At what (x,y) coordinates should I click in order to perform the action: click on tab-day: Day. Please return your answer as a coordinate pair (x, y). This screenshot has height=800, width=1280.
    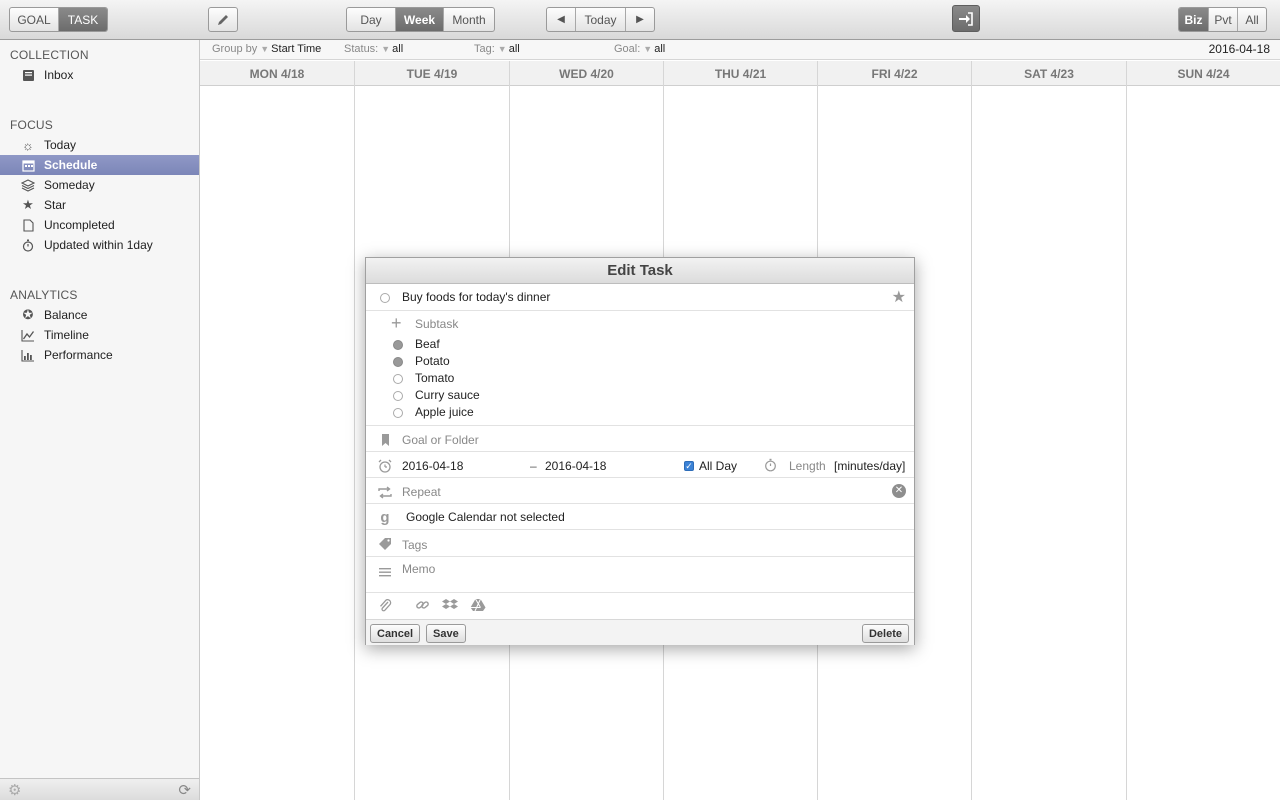
    Looking at the image, I should click on (371, 19).